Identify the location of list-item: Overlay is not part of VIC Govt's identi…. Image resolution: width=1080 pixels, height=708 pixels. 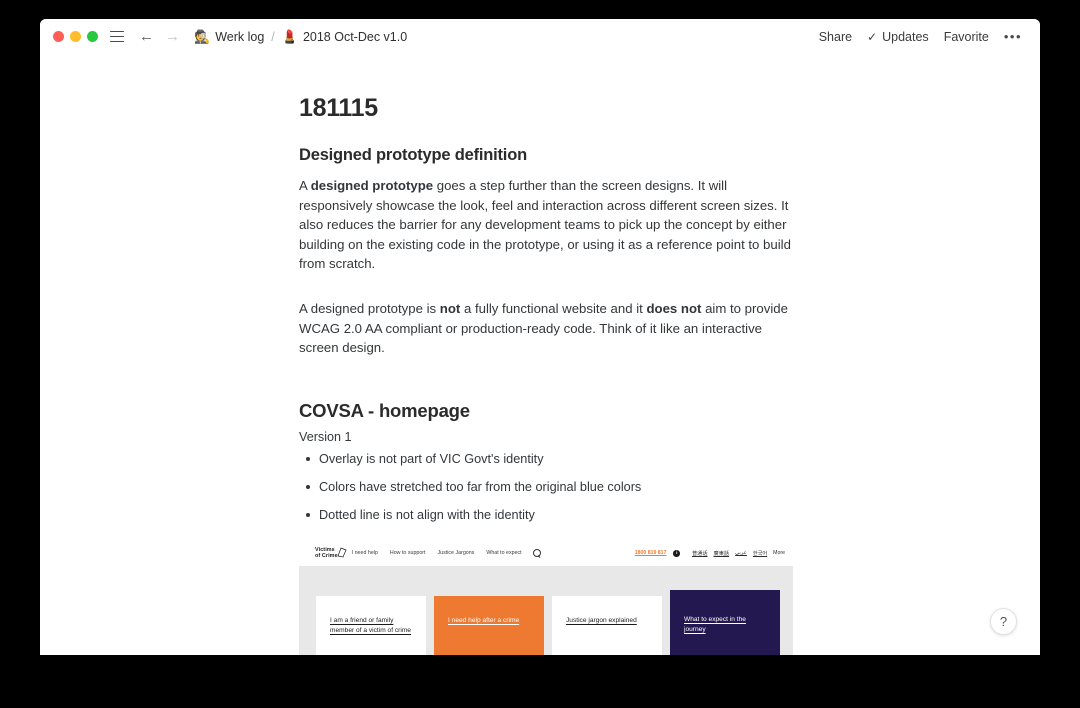
(546, 459).